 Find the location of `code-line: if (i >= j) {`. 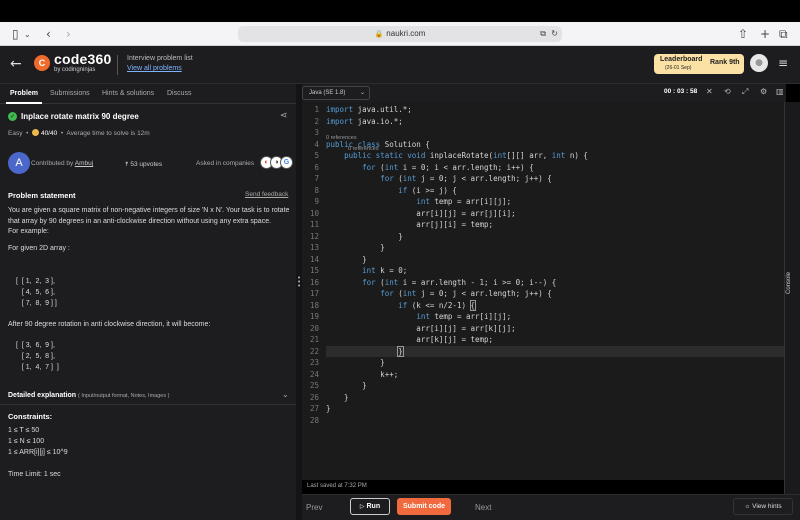

code-line: if (i >= j) { is located at coordinates (427, 190).